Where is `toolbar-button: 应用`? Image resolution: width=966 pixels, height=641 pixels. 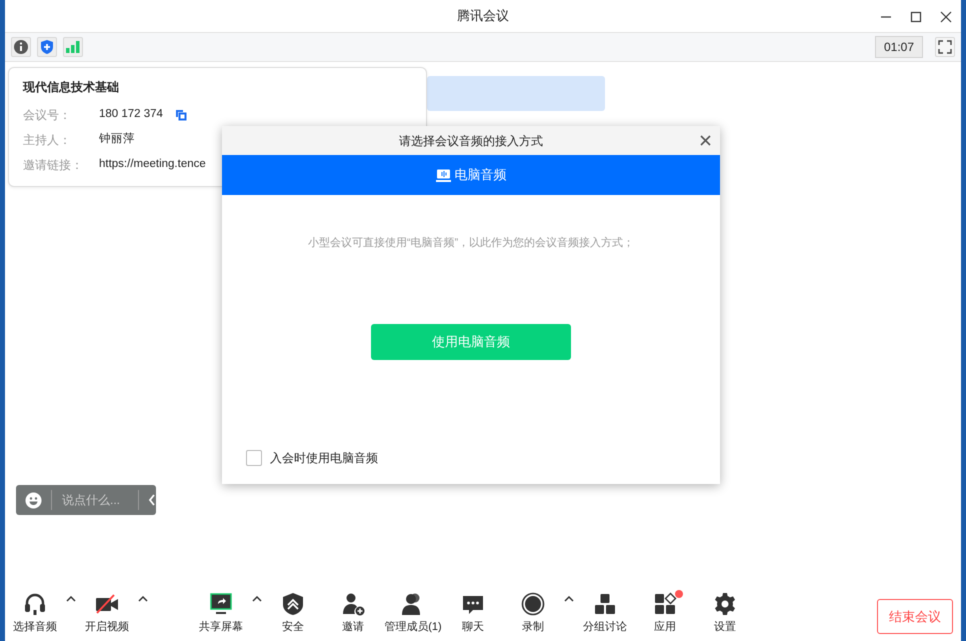 toolbar-button: 应用 is located at coordinates (665, 613).